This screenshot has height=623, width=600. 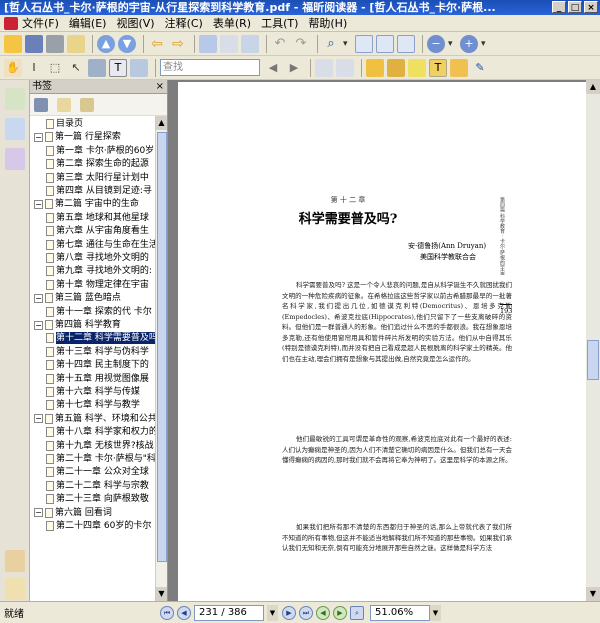 I want to click on bookmark-item: 第十一章 探索的代 卡尔, so click(x=99, y=312).